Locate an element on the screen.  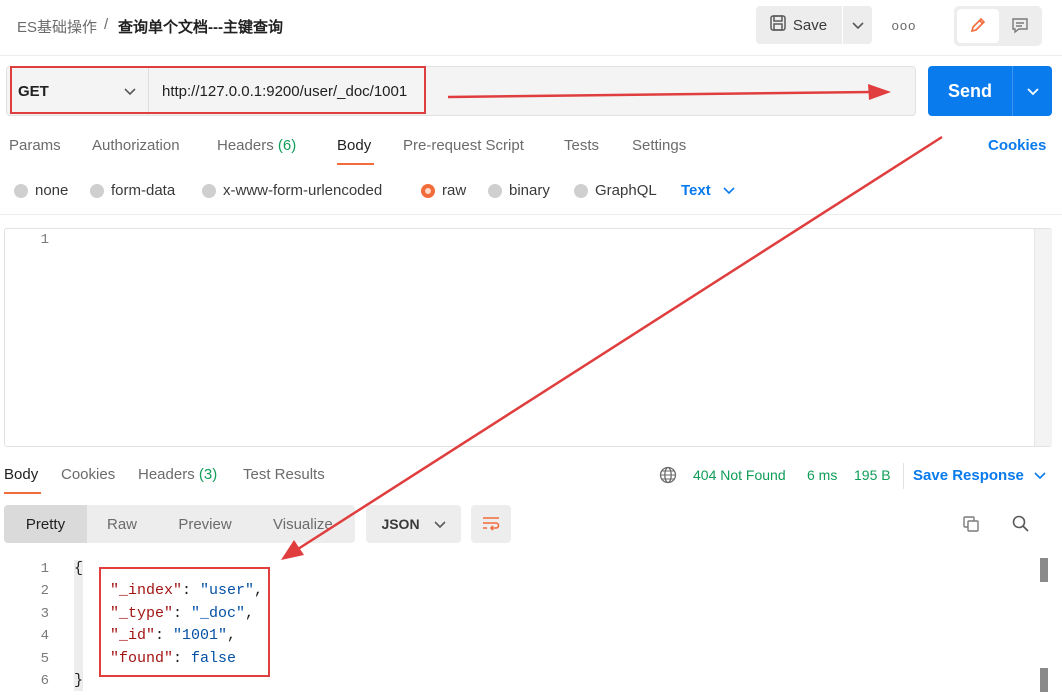
radio-form-data: form-data is located at coordinates (132, 190).